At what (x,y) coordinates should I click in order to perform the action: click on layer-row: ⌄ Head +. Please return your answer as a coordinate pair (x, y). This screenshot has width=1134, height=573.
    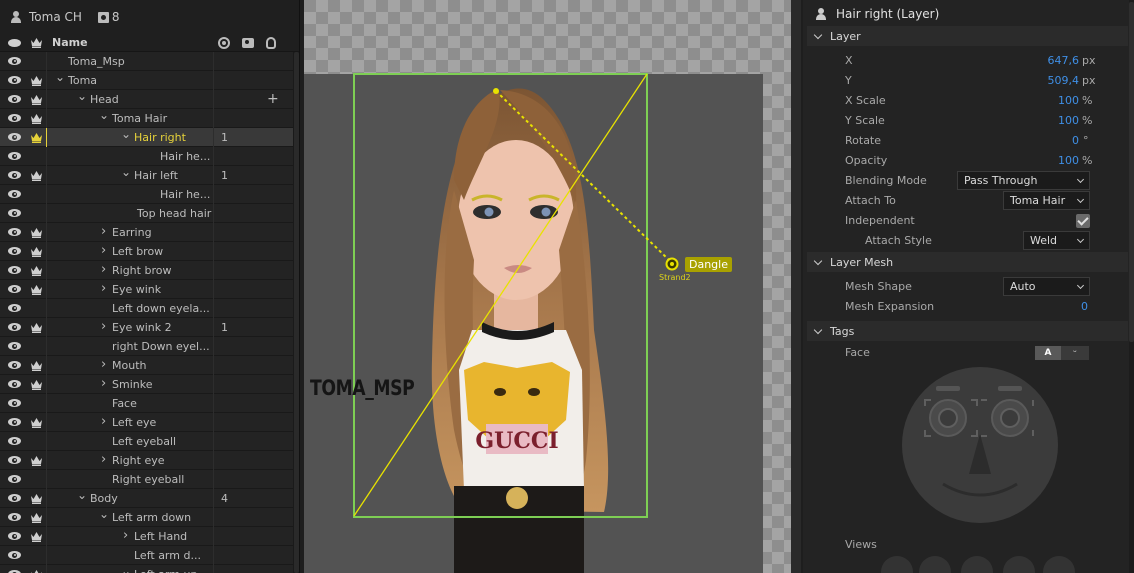
    Looking at the image, I should click on (146, 99).